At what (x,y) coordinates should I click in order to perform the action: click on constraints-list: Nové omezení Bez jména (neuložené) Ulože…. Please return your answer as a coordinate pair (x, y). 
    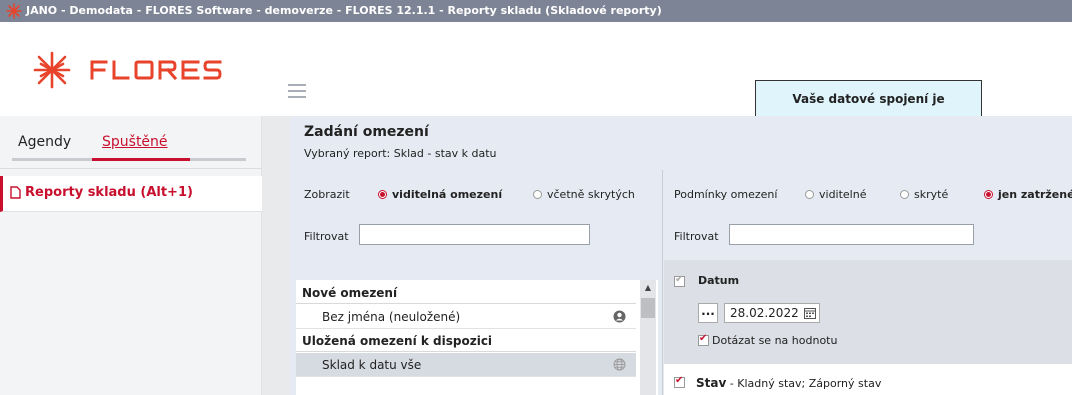
    Looking at the image, I should click on (477, 337).